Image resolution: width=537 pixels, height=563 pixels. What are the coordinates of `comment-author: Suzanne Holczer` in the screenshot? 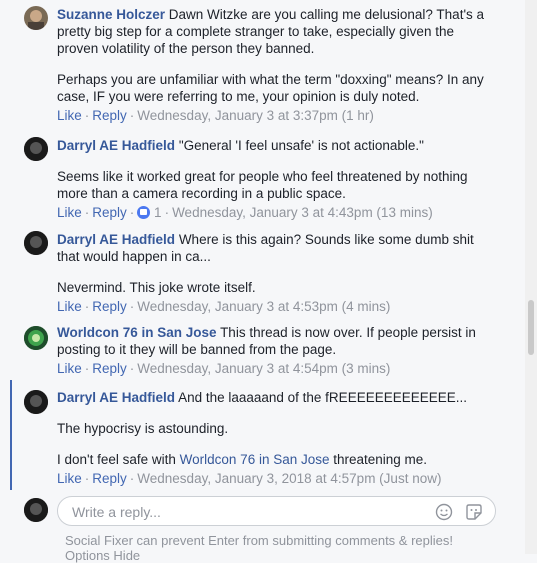 It's located at (111, 14).